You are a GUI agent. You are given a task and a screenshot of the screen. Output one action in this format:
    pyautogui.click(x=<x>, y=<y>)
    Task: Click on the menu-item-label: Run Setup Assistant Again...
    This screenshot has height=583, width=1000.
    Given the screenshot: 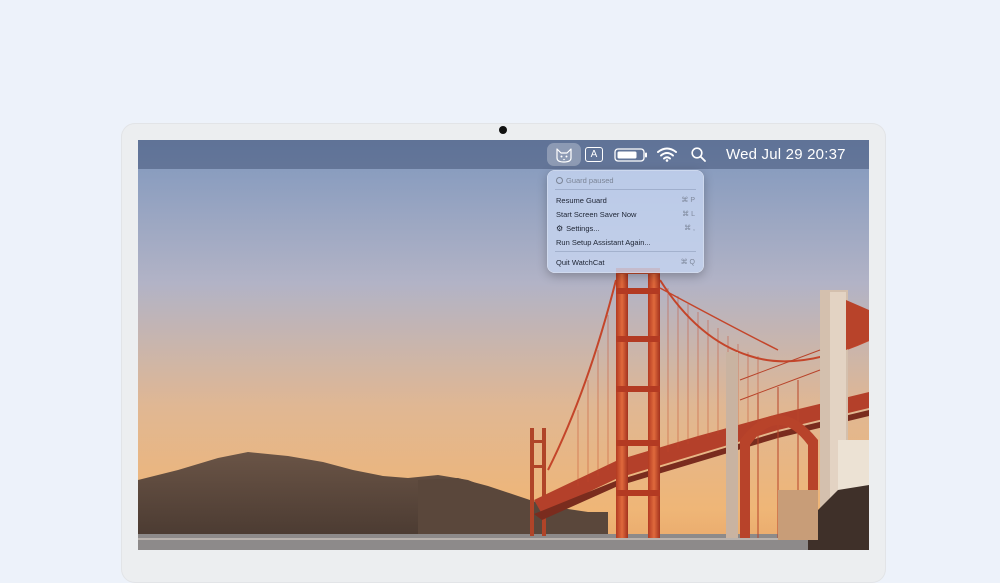 What is the action you would take?
    pyautogui.click(x=603, y=242)
    